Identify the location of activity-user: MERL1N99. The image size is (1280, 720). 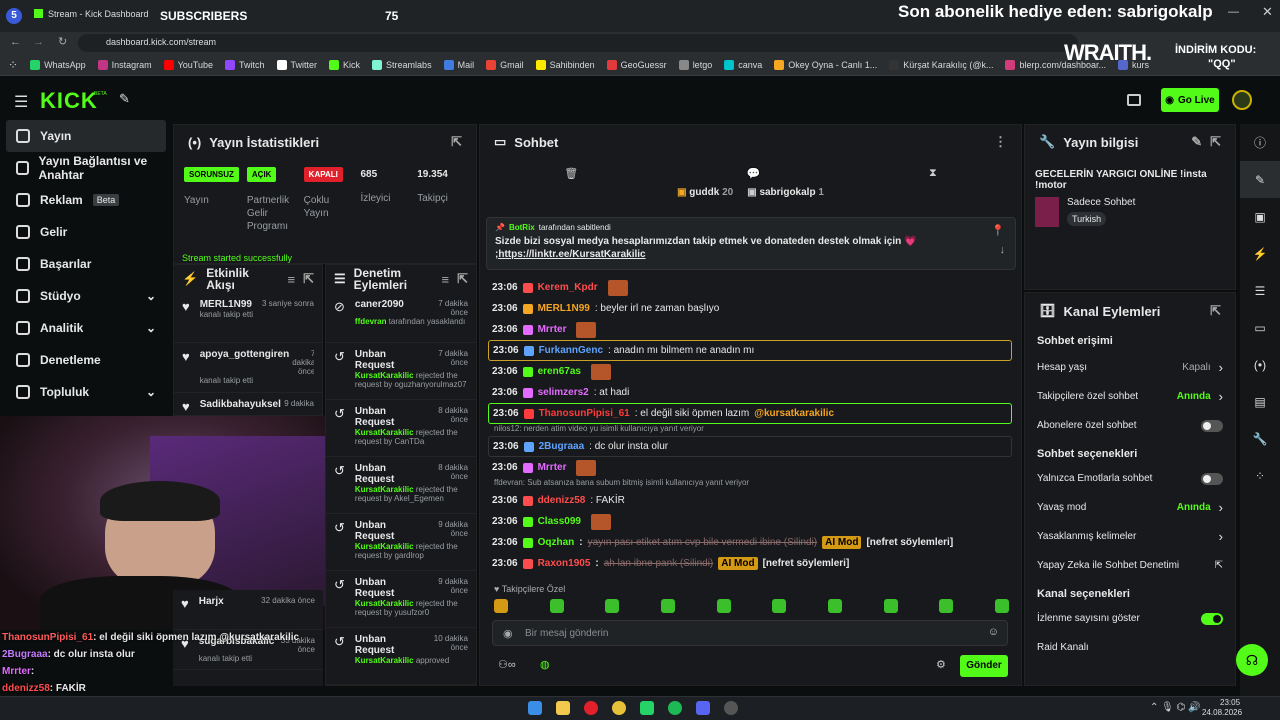
(226, 304).